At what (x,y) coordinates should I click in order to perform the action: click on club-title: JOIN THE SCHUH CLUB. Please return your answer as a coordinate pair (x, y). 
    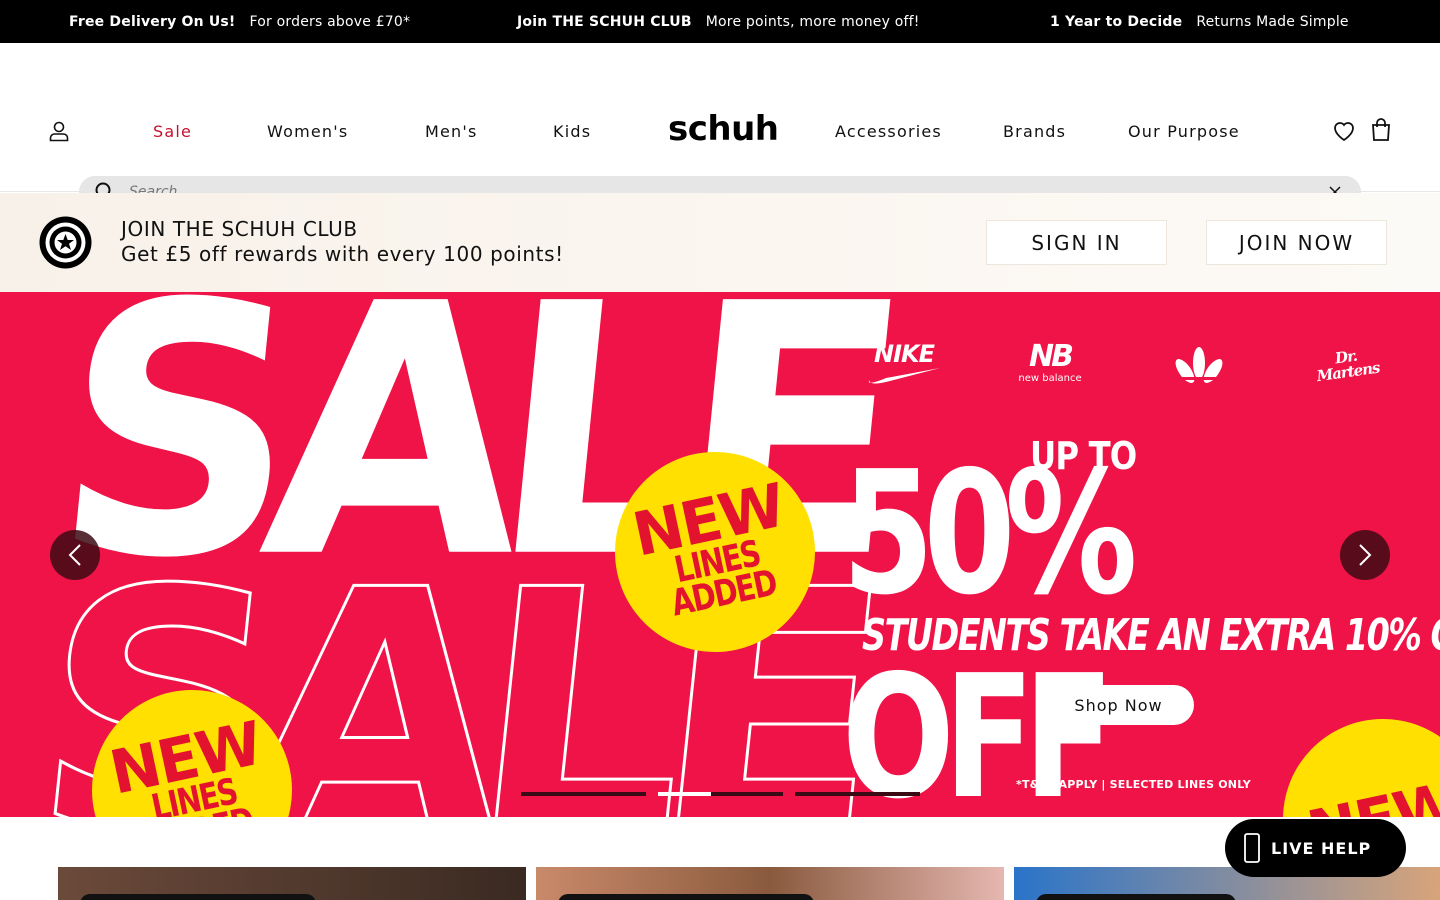
    Looking at the image, I should click on (239, 229).